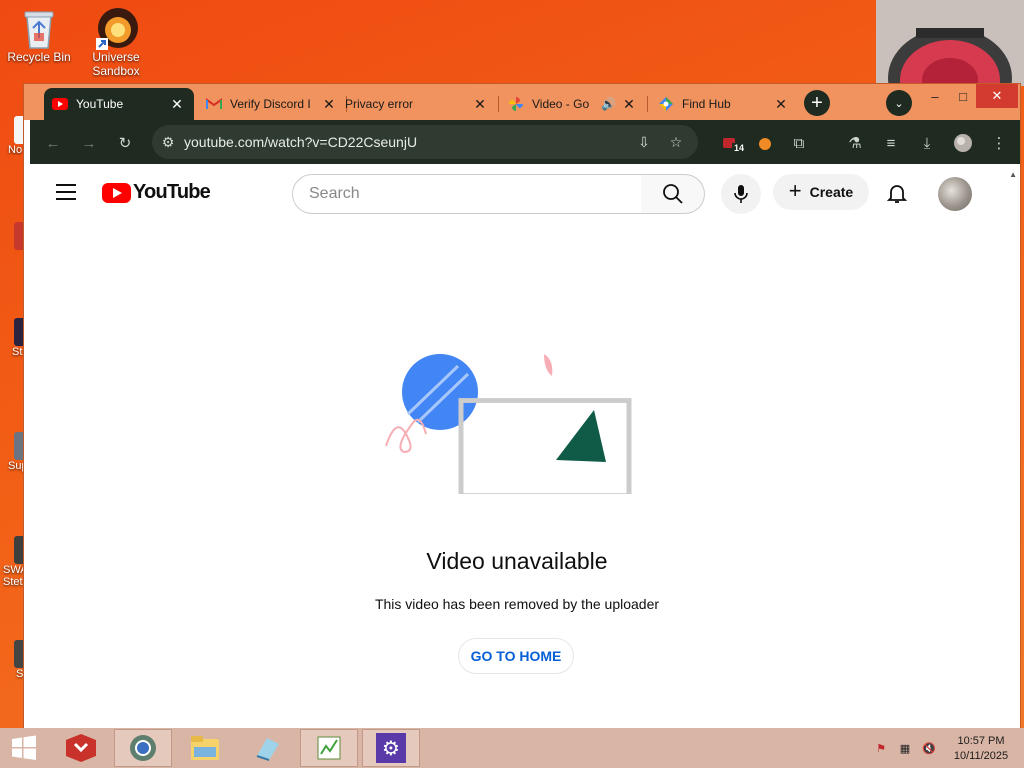  I want to click on tab-title: Find Hub, so click(706, 104).